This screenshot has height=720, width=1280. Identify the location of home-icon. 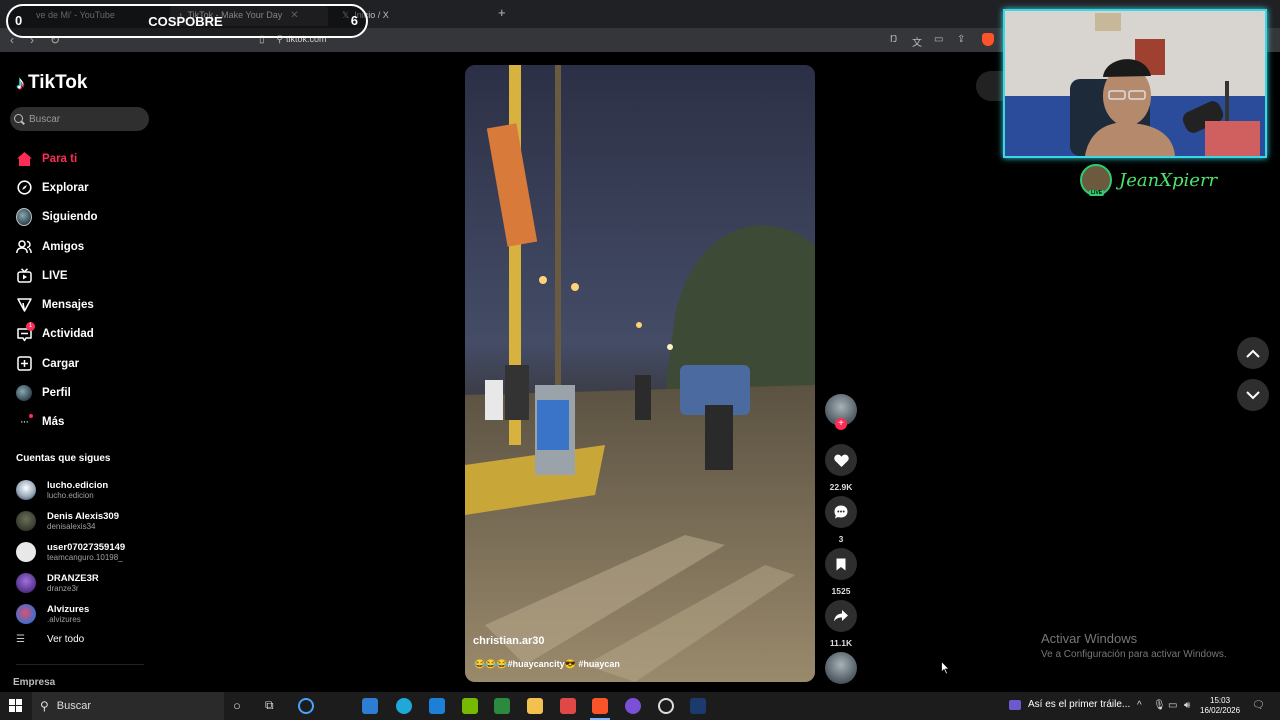
(24, 159).